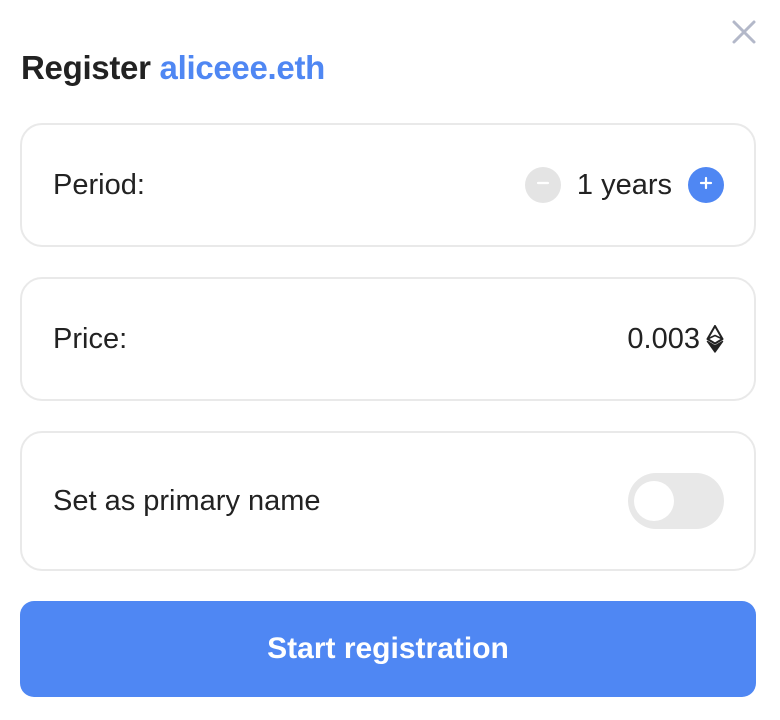  Describe the element at coordinates (676, 501) in the screenshot. I see `primary-name-toggle` at that location.